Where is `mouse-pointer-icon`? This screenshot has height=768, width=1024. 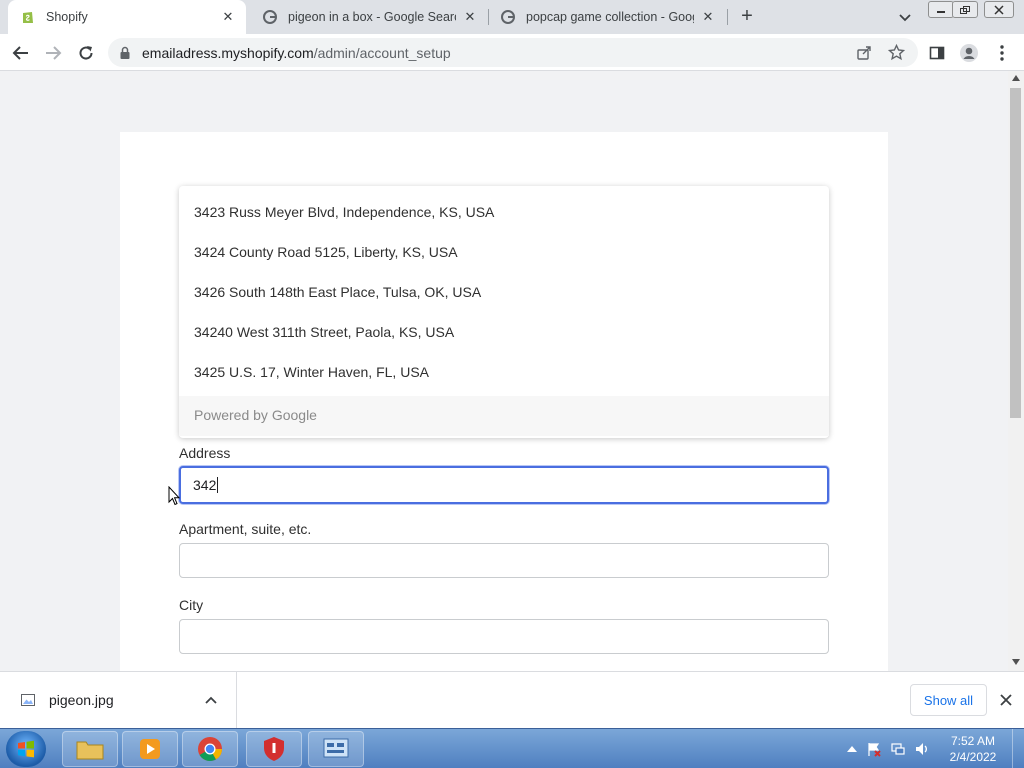 mouse-pointer-icon is located at coordinates (174, 496).